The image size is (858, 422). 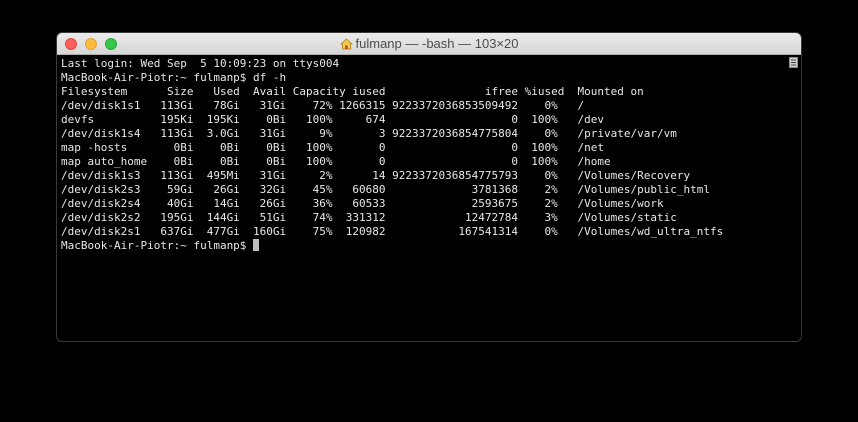 I want to click on title-bar: fulmanp — -bash — 103×20, so click(x=429, y=44).